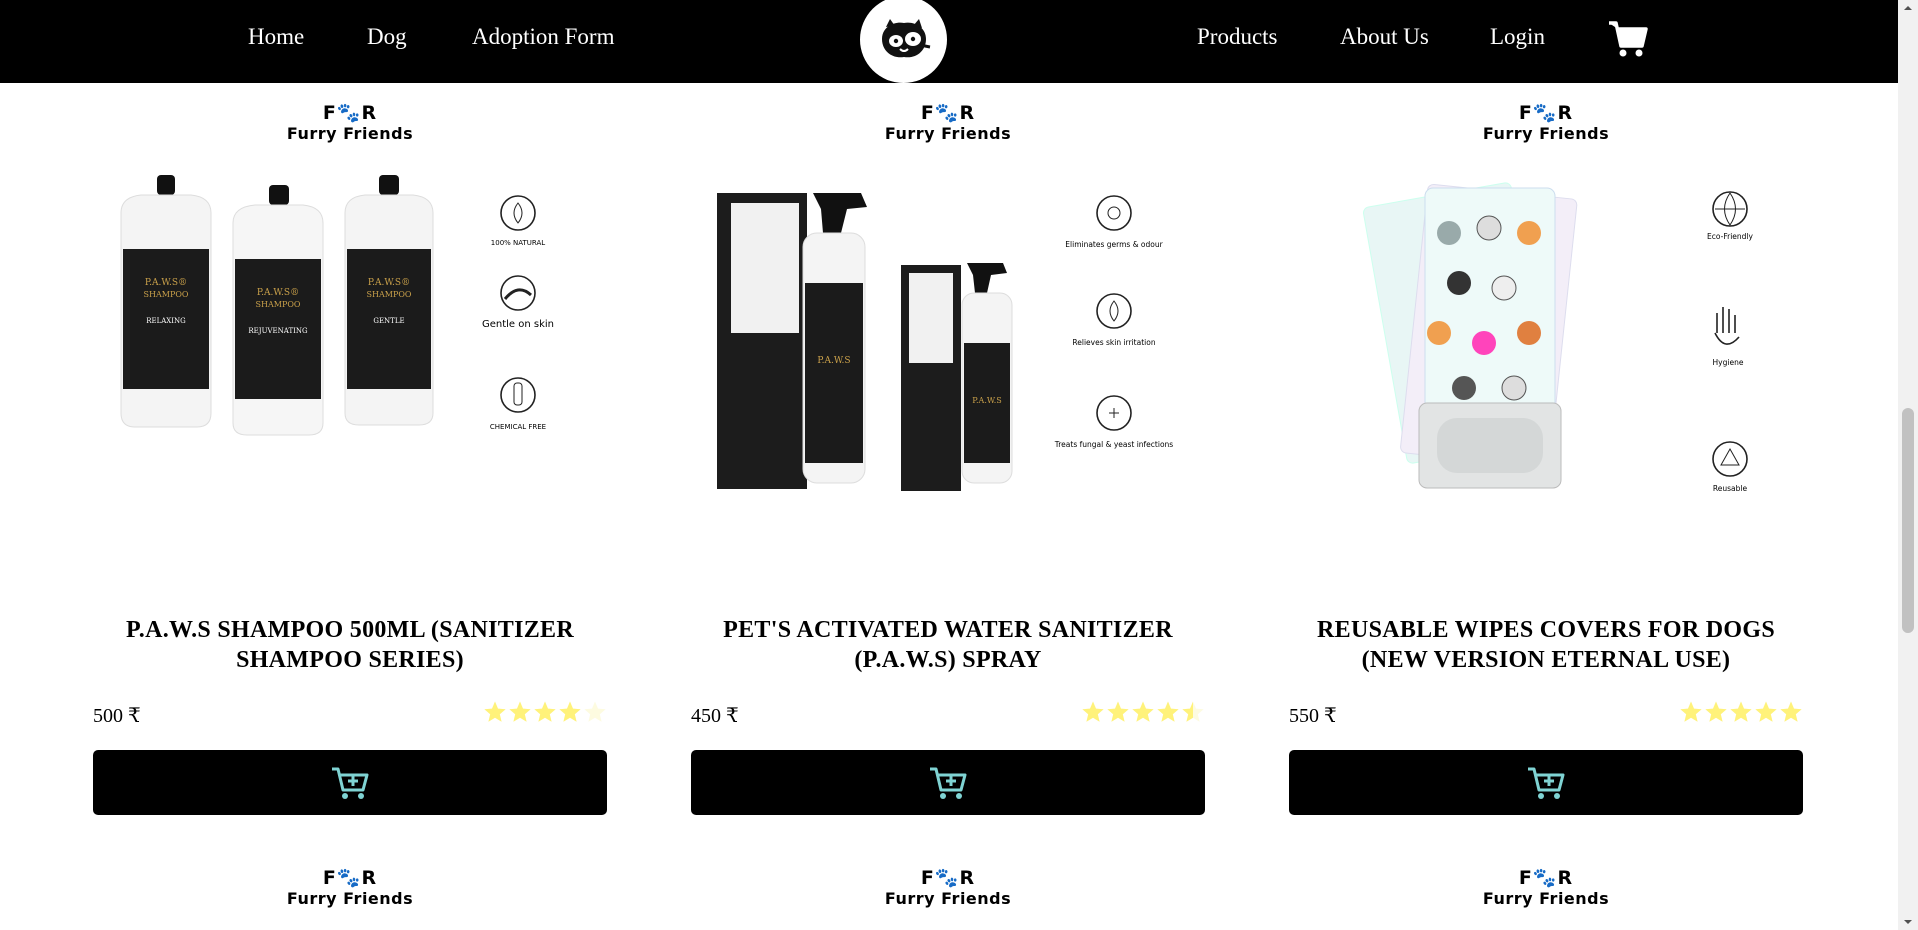 This screenshot has height=930, width=1918. I want to click on vertical-scrollbar, so click(1908, 465).